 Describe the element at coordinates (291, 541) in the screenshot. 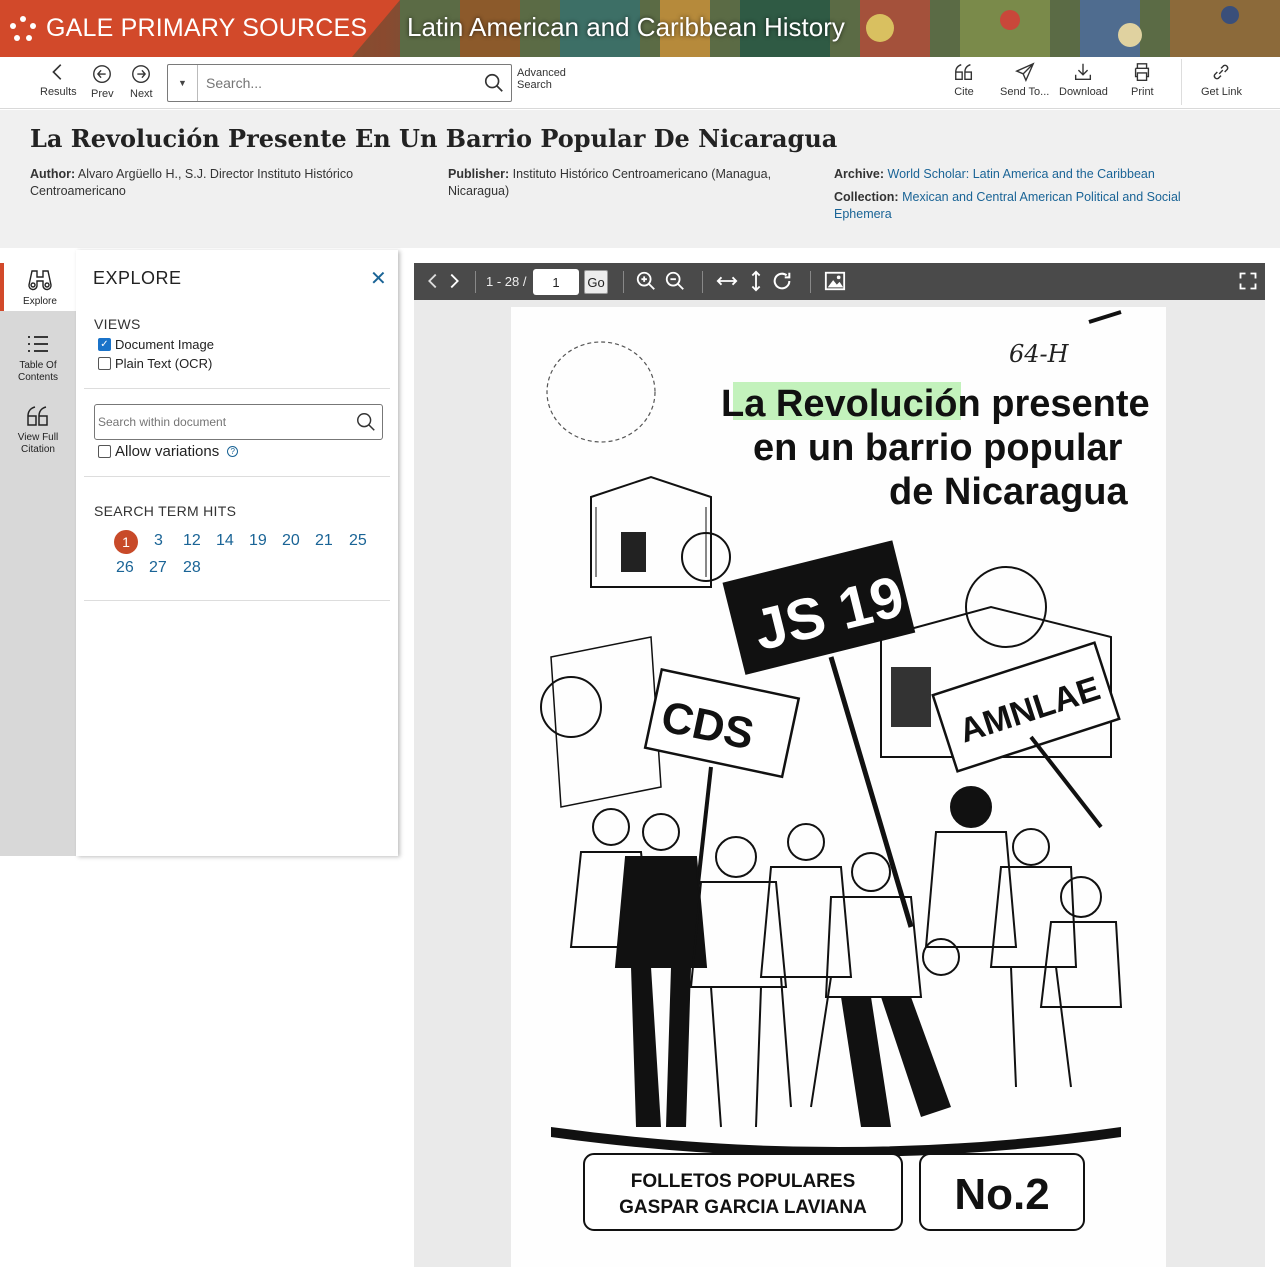

I see `hit-page-link: 20` at that location.